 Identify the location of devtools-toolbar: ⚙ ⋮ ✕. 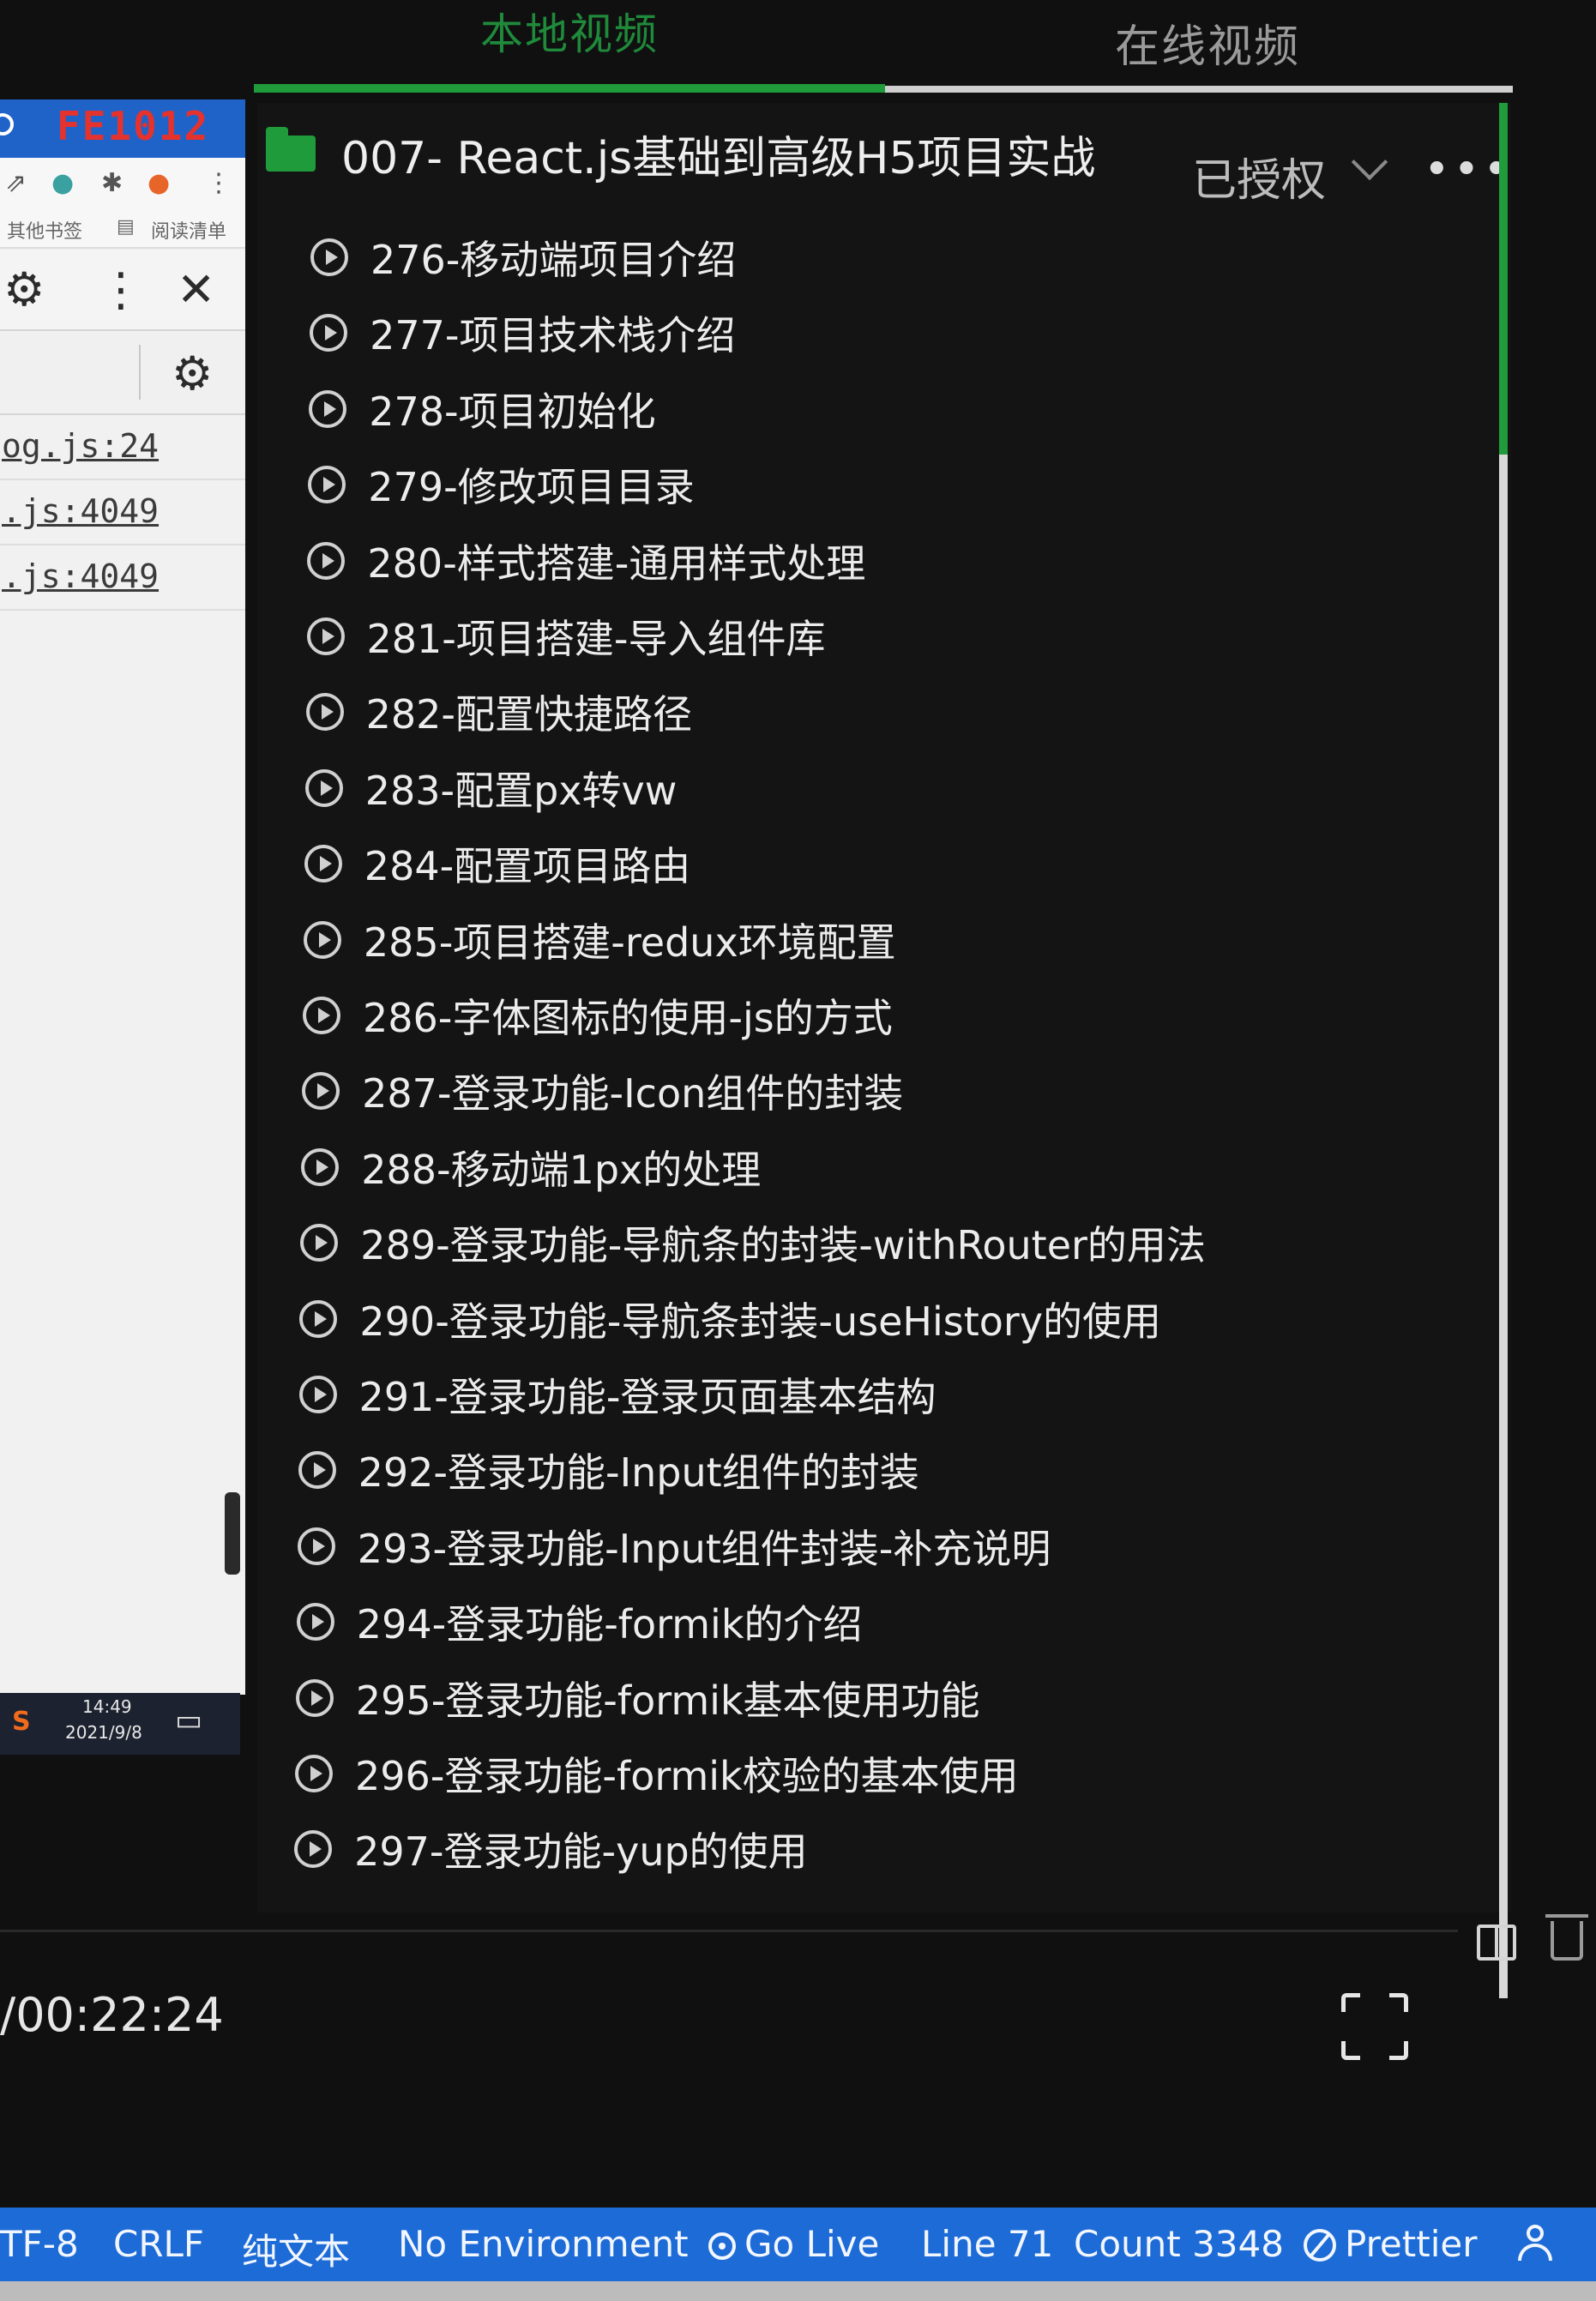
(122, 290).